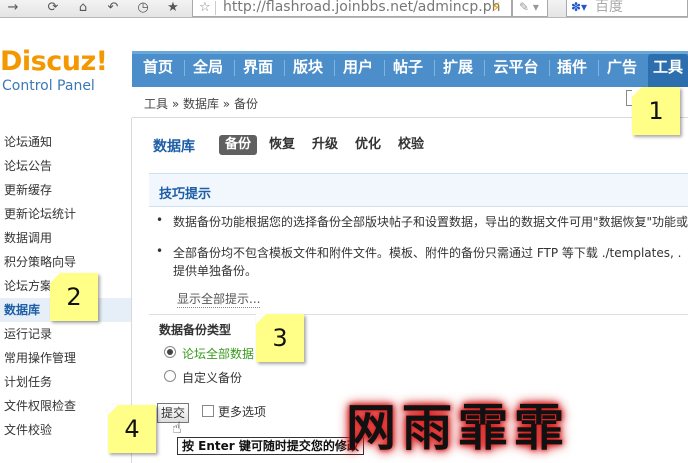 This screenshot has width=688, height=463. I want to click on nav-cloud: 云平台, so click(516, 70).